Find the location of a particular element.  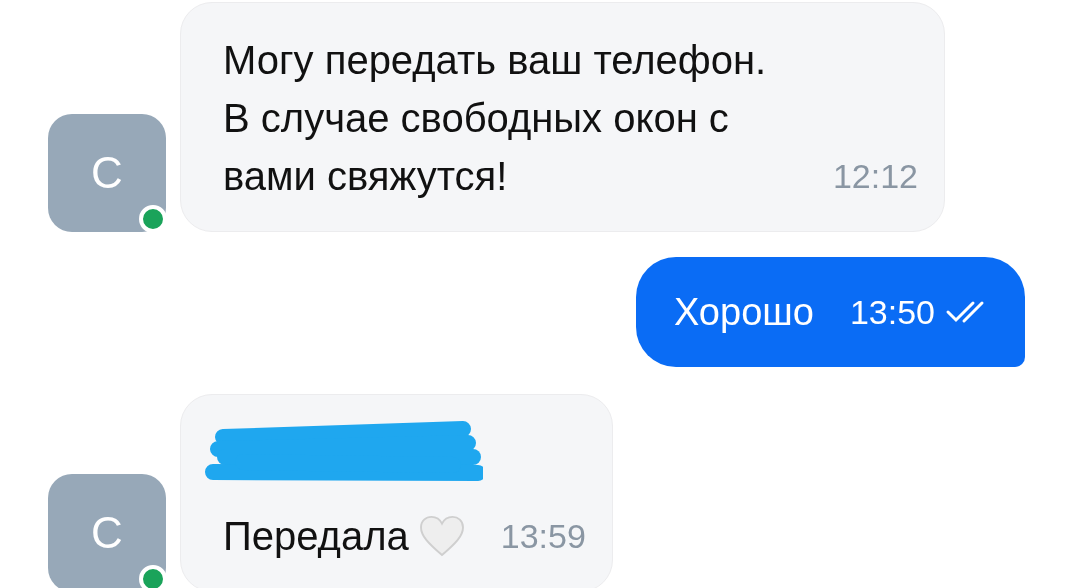

message-time: 12:12 is located at coordinates (875, 176).